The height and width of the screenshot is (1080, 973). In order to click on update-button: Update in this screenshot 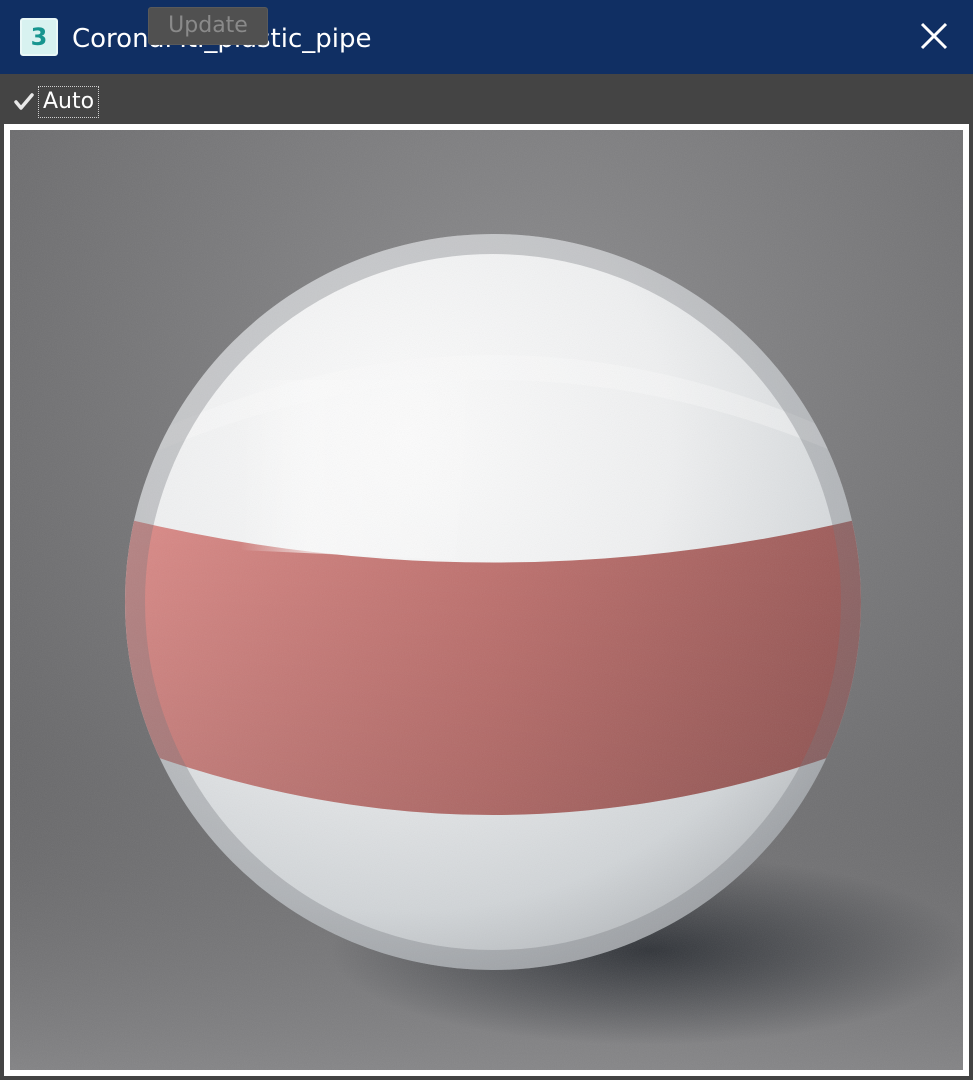, I will do `click(208, 26)`.